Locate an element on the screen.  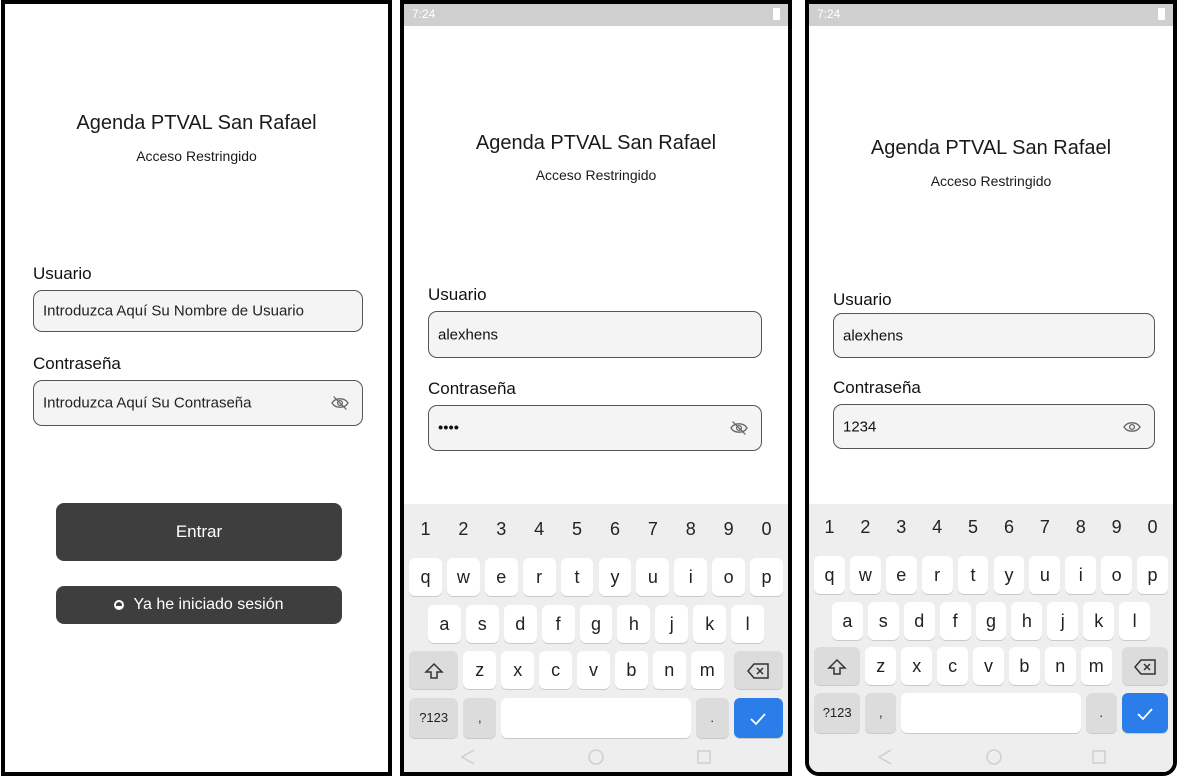
username-input: Introduzca Aquí Su Nombre de Usuario is located at coordinates (198, 311).